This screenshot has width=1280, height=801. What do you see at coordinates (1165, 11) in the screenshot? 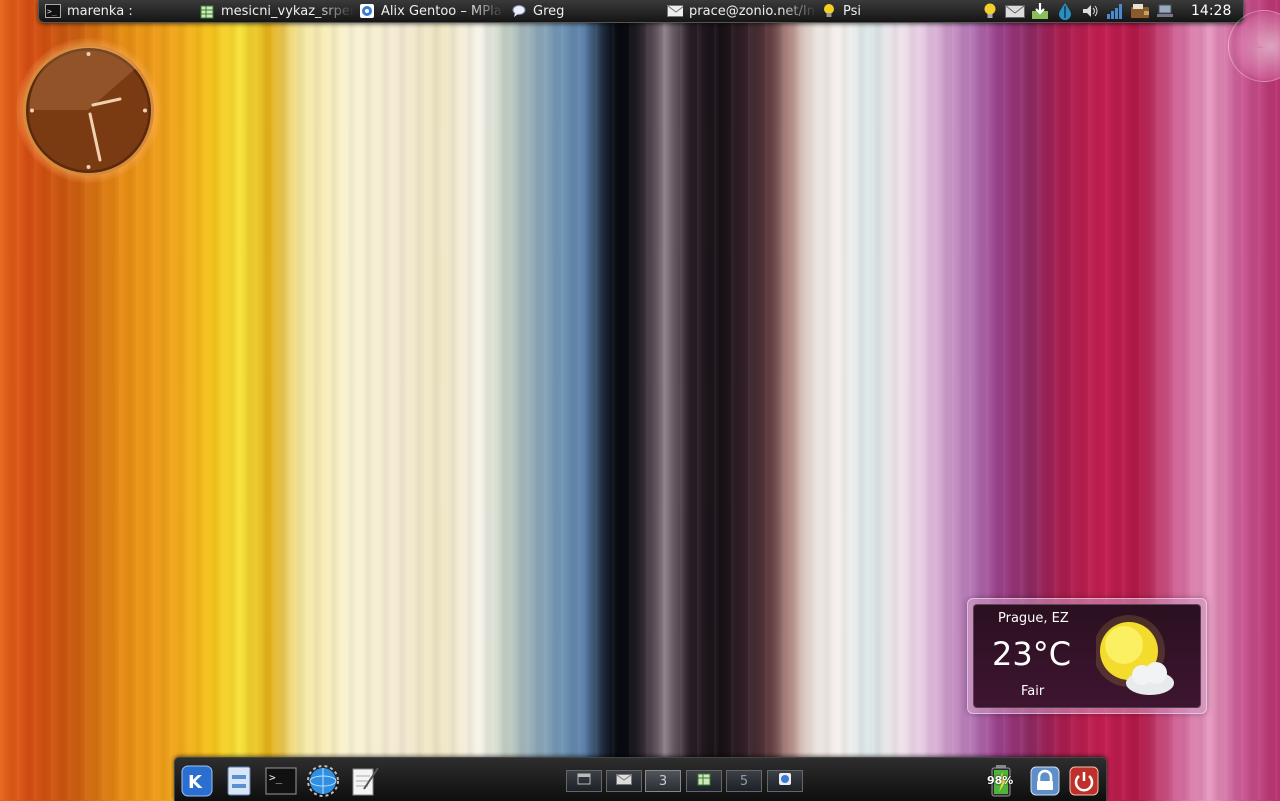
I see `laptop-icon` at bounding box center [1165, 11].